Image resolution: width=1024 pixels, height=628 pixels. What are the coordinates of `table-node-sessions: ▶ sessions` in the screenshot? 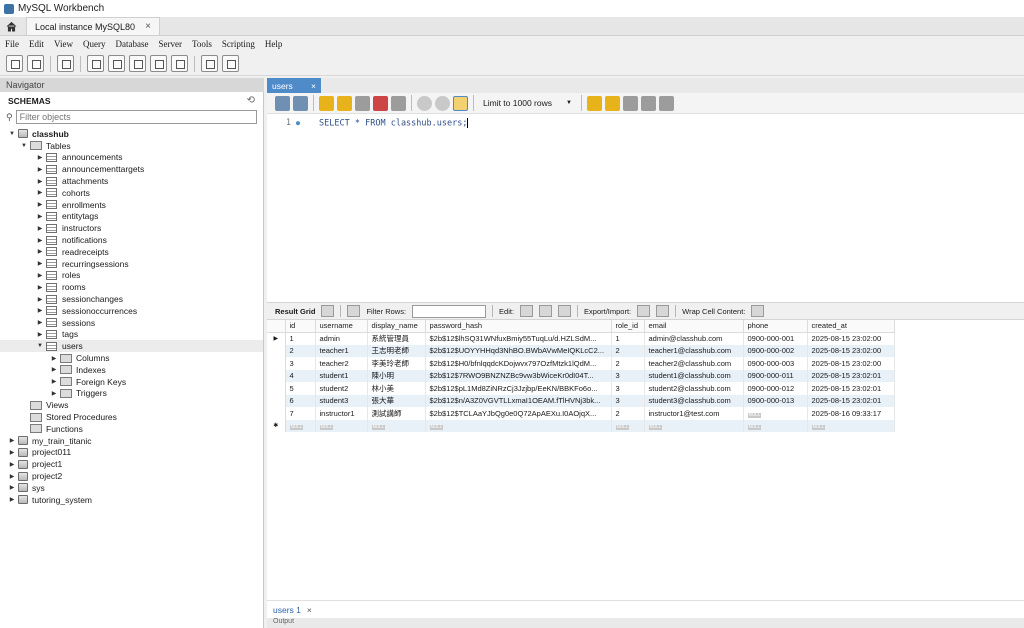 It's located at (131, 323).